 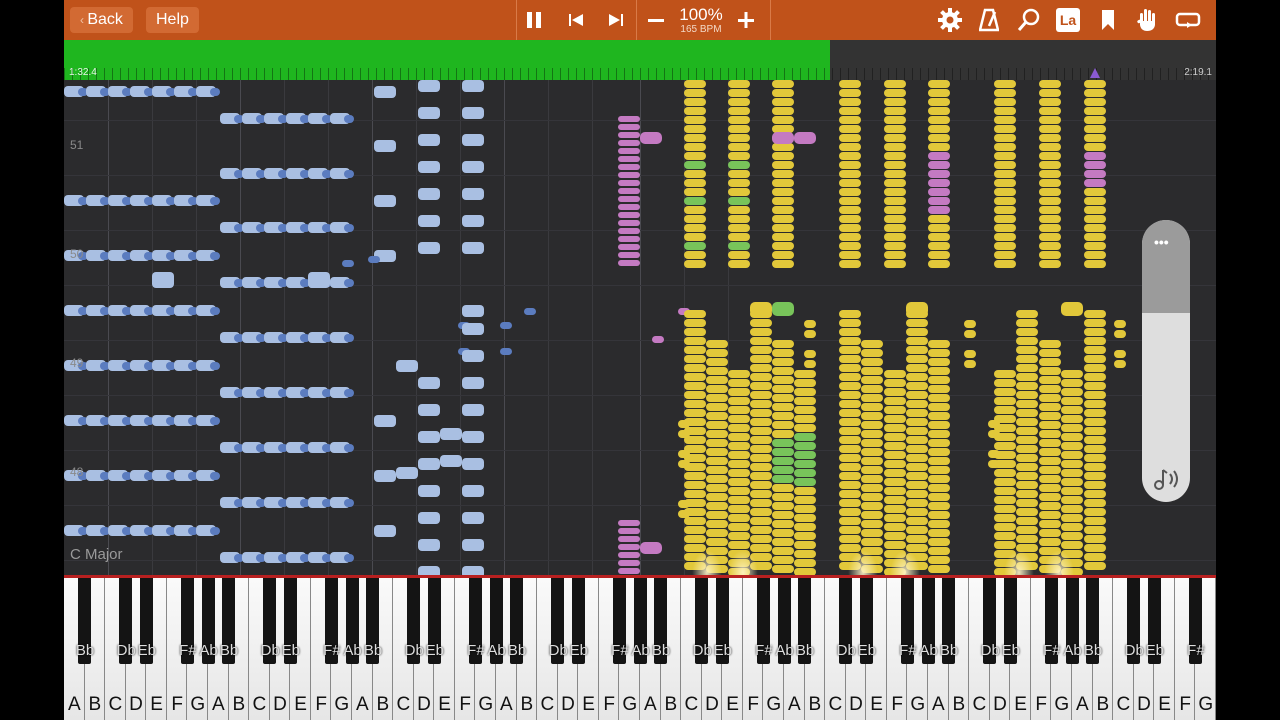 What do you see at coordinates (1095, 73) in the screenshot?
I see `bookmark-marker` at bounding box center [1095, 73].